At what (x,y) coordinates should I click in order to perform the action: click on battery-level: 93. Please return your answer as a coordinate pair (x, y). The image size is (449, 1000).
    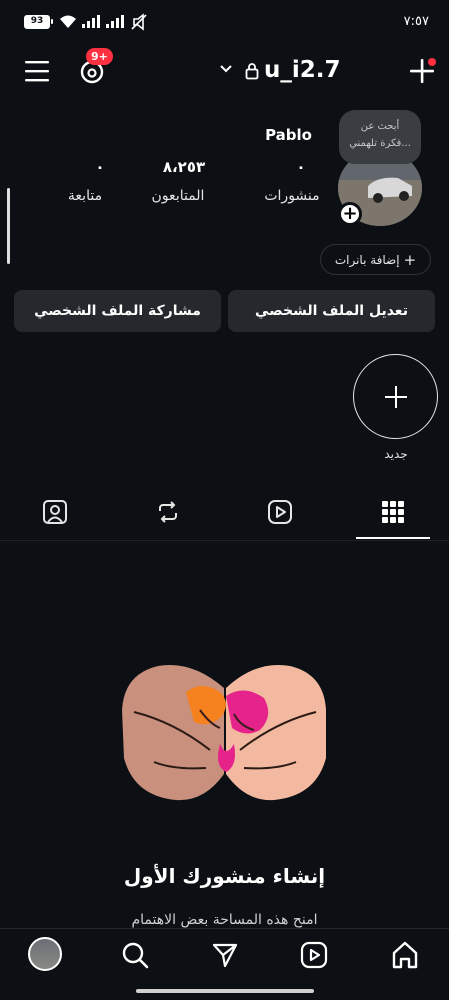
    Looking at the image, I should click on (37, 21).